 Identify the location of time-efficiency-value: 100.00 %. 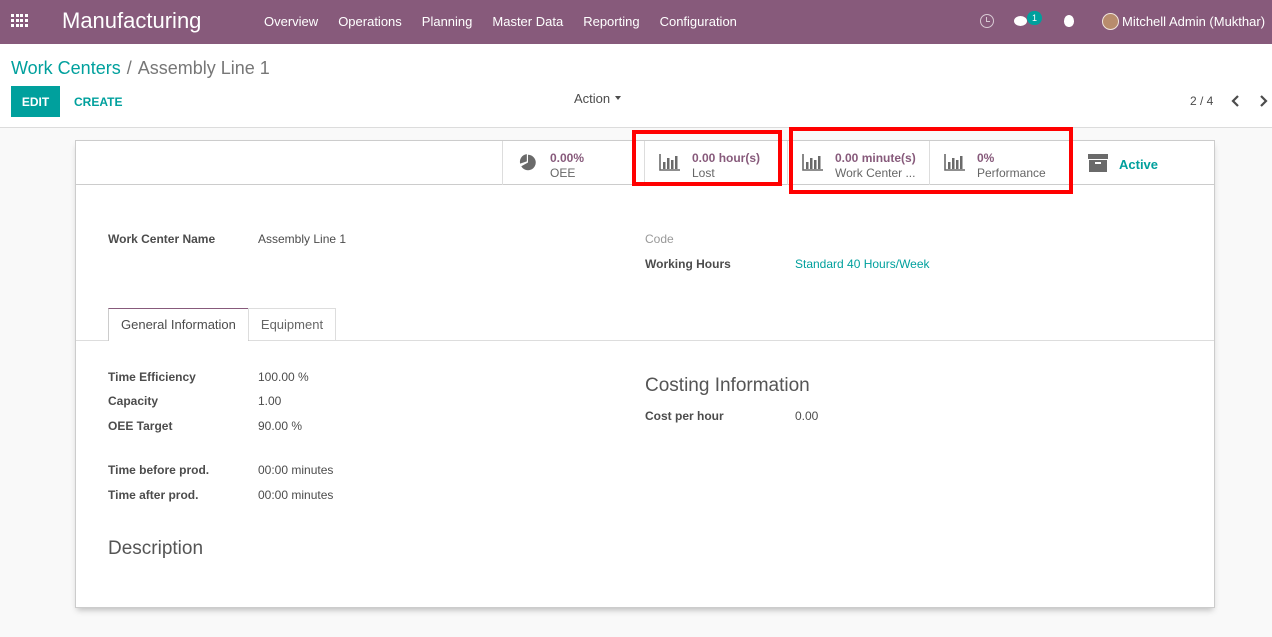
(283, 377).